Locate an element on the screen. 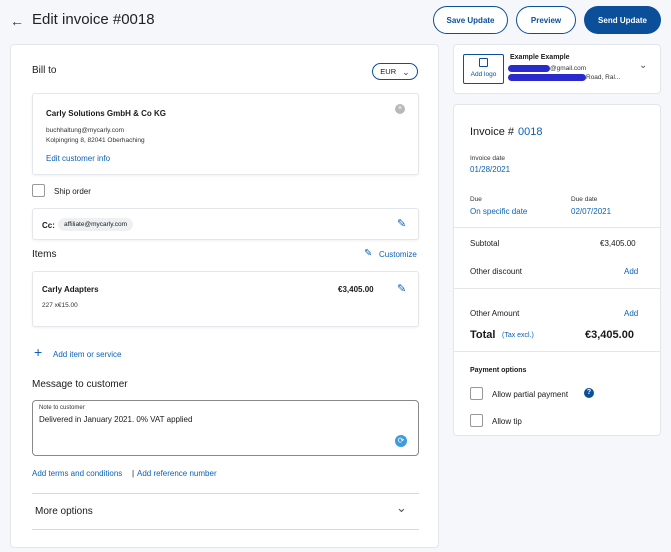 The width and height of the screenshot is (671, 552). business-name: Example Example is located at coordinates (540, 57).